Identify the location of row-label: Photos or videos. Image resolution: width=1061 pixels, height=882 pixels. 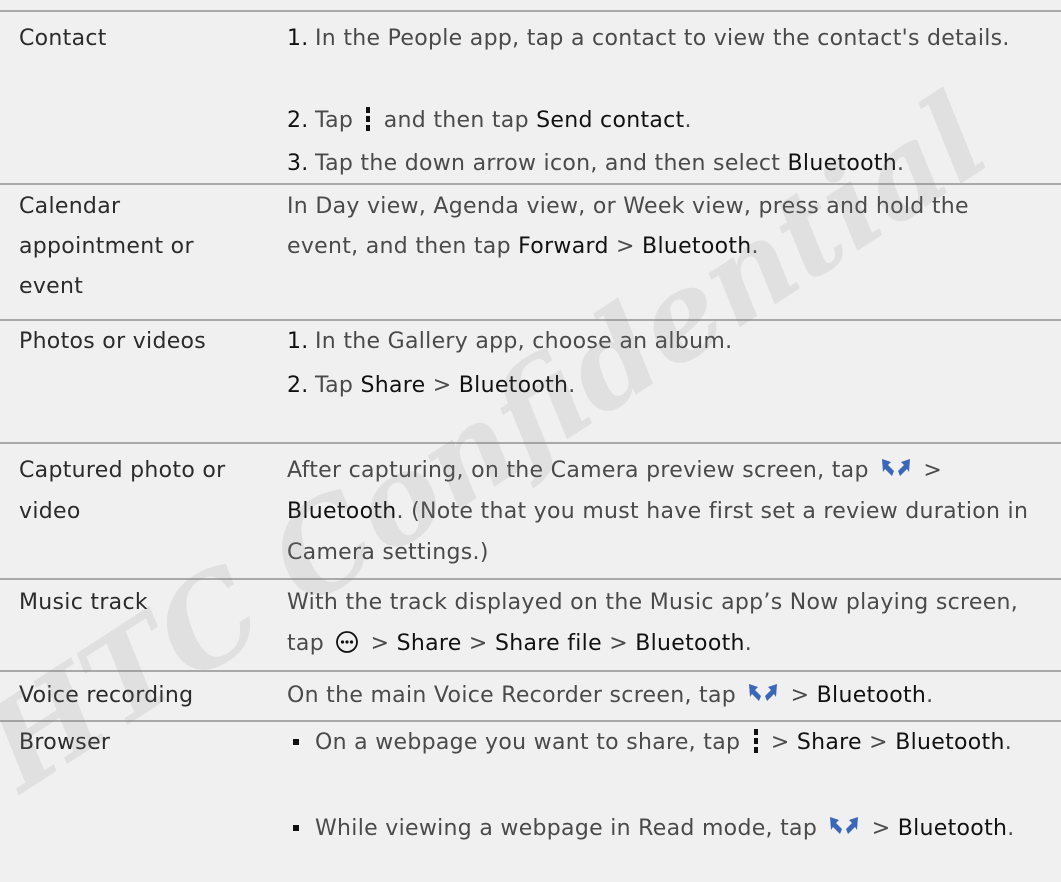
(113, 341).